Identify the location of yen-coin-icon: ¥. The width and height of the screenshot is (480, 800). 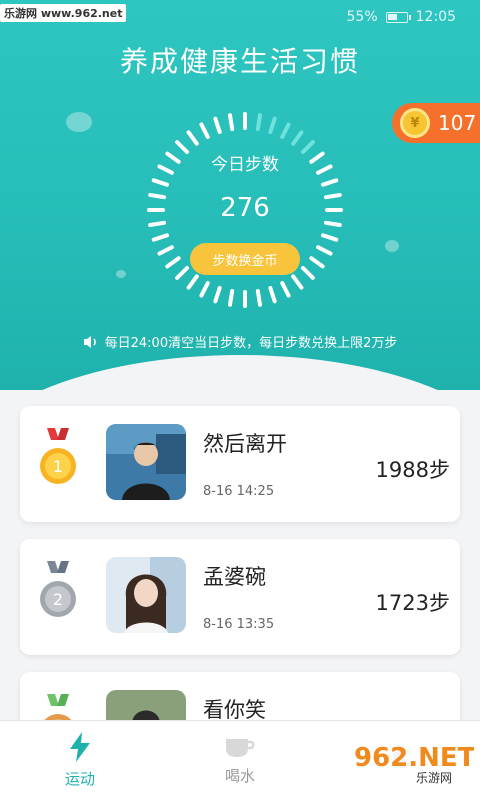
(415, 123).